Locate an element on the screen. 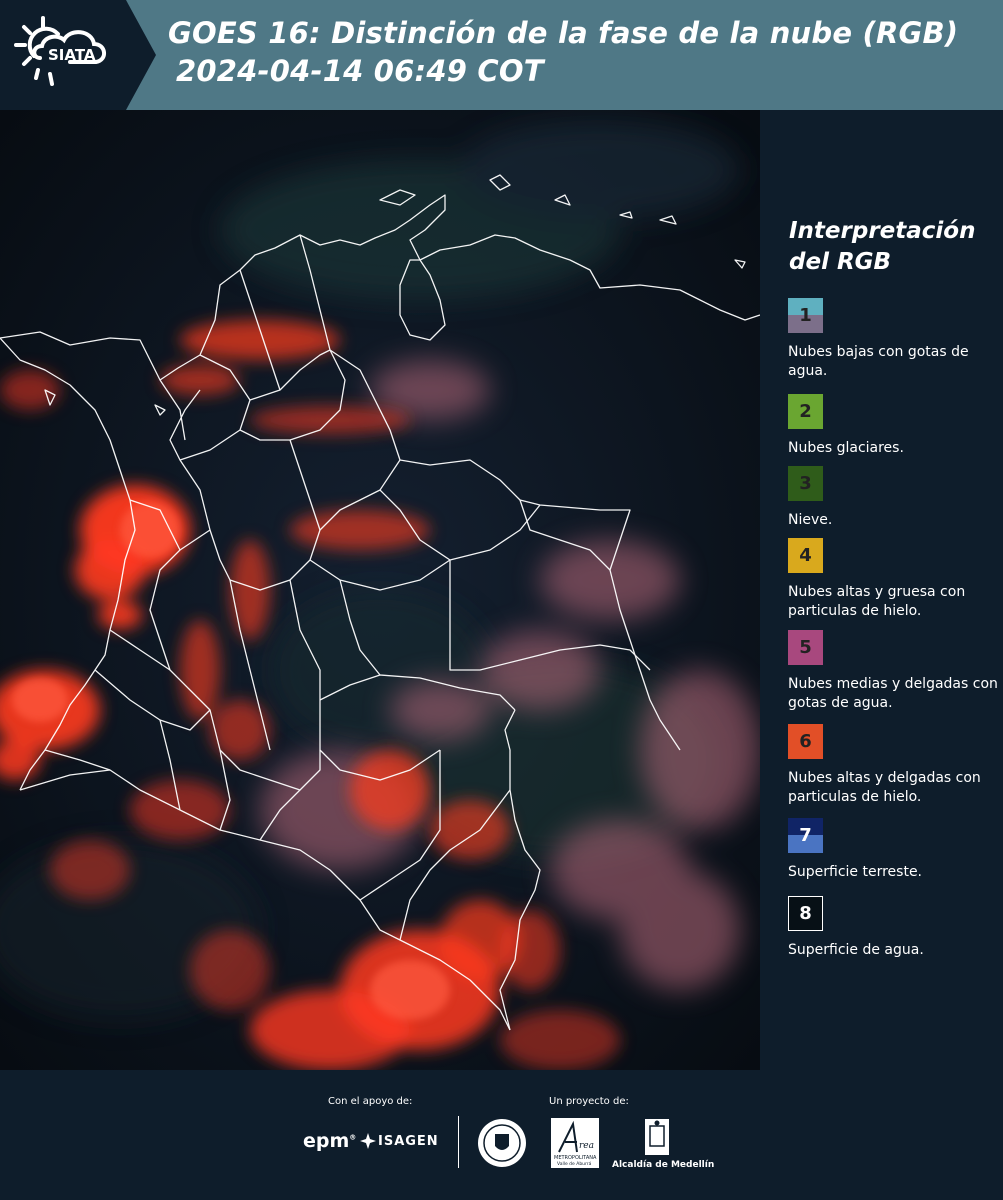  logo-arrow-decor is located at coordinates (141, 55).